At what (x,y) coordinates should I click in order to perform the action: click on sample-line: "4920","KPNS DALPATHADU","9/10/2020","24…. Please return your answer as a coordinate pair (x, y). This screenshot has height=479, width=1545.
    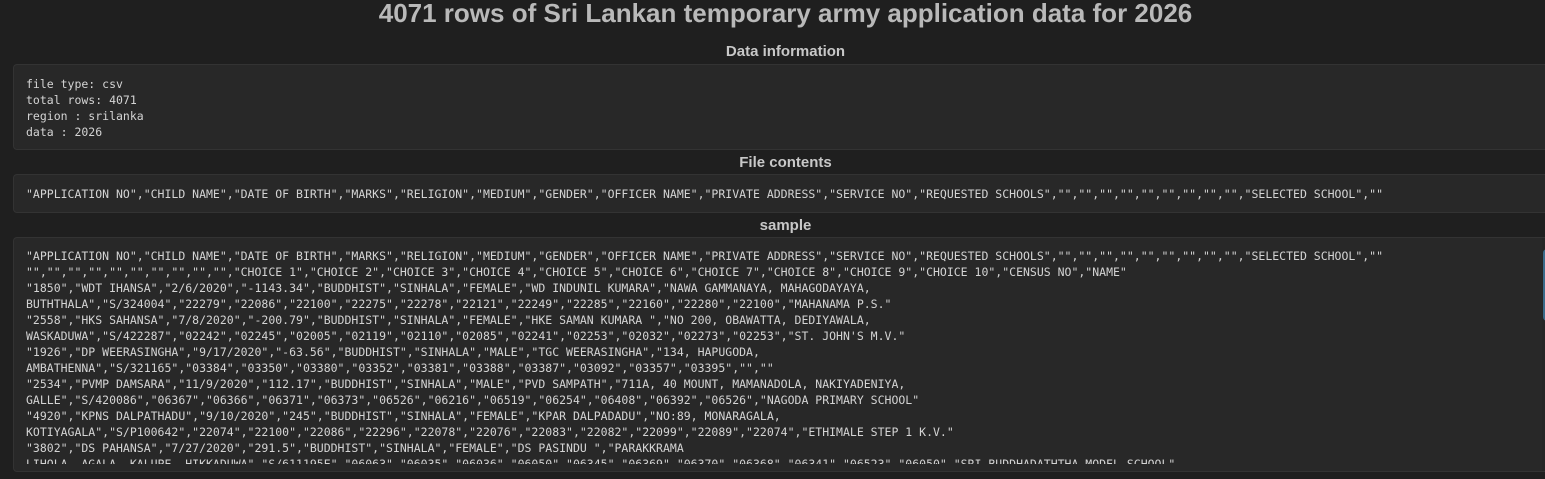
    Looking at the image, I should click on (403, 416).